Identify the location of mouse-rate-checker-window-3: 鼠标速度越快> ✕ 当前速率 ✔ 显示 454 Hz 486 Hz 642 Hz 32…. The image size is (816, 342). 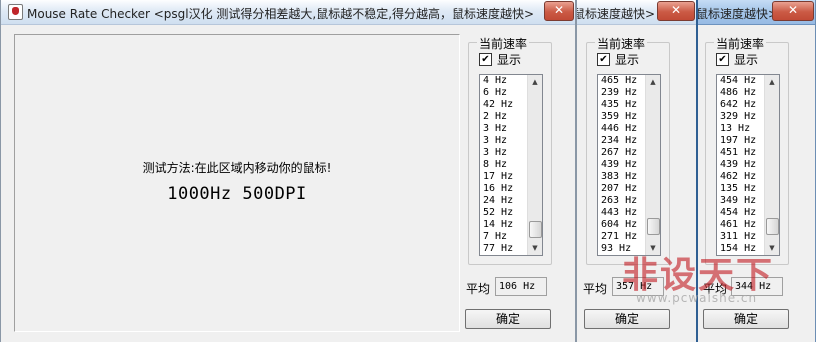
(756, 171).